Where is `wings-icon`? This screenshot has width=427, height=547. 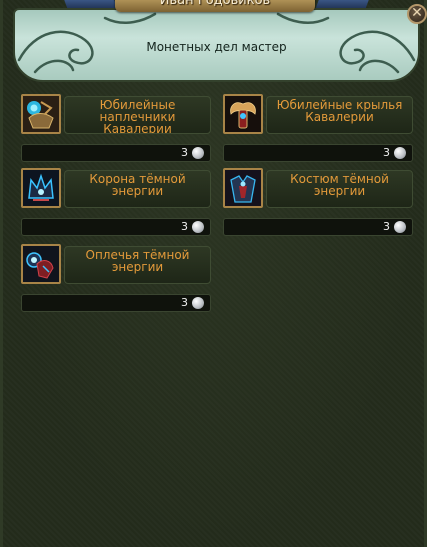
wings-icon is located at coordinates (243, 114).